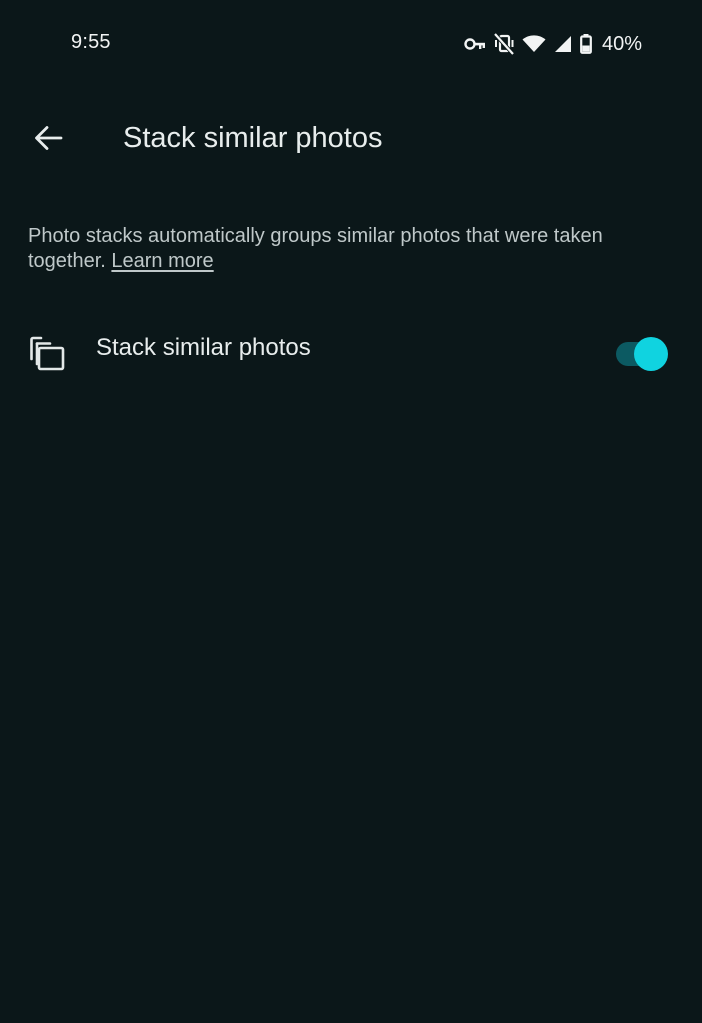 Image resolution: width=702 pixels, height=1023 pixels. I want to click on setting-label: Stack similar photos, so click(203, 347).